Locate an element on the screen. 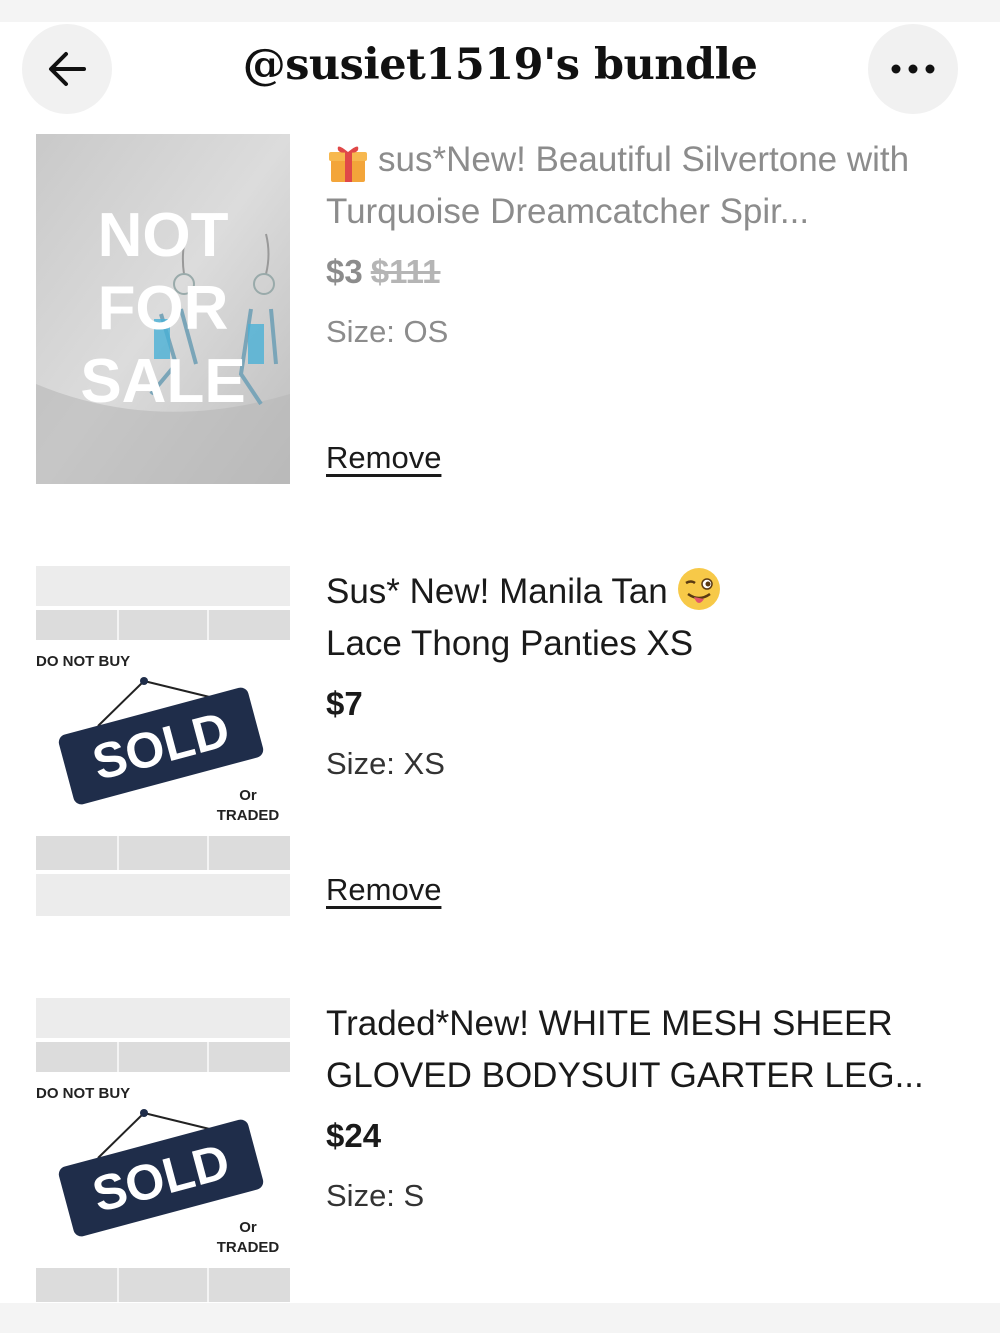  thumb-text-line: NOT is located at coordinates (163, 235).